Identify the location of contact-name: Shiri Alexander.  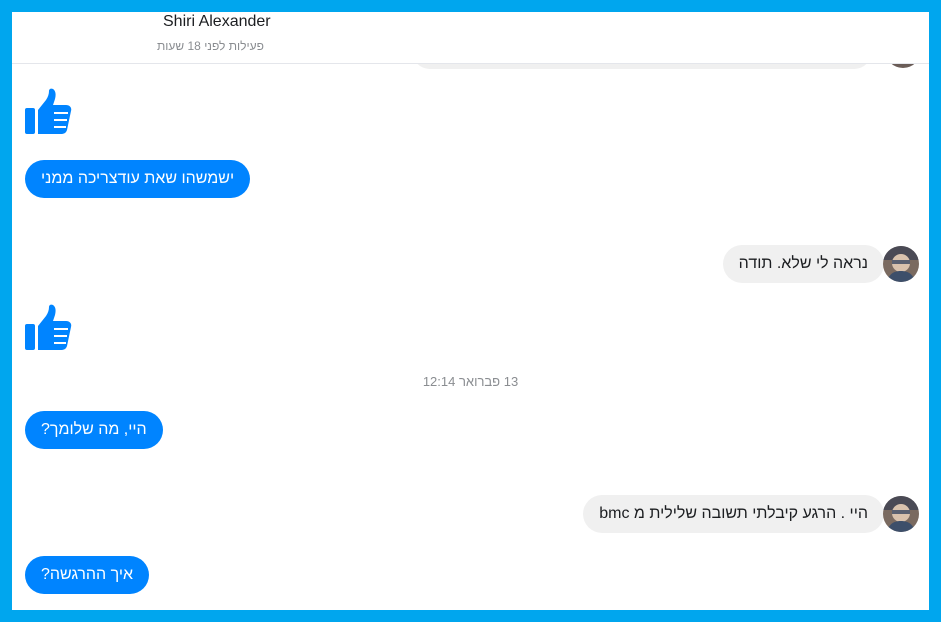
(217, 22).